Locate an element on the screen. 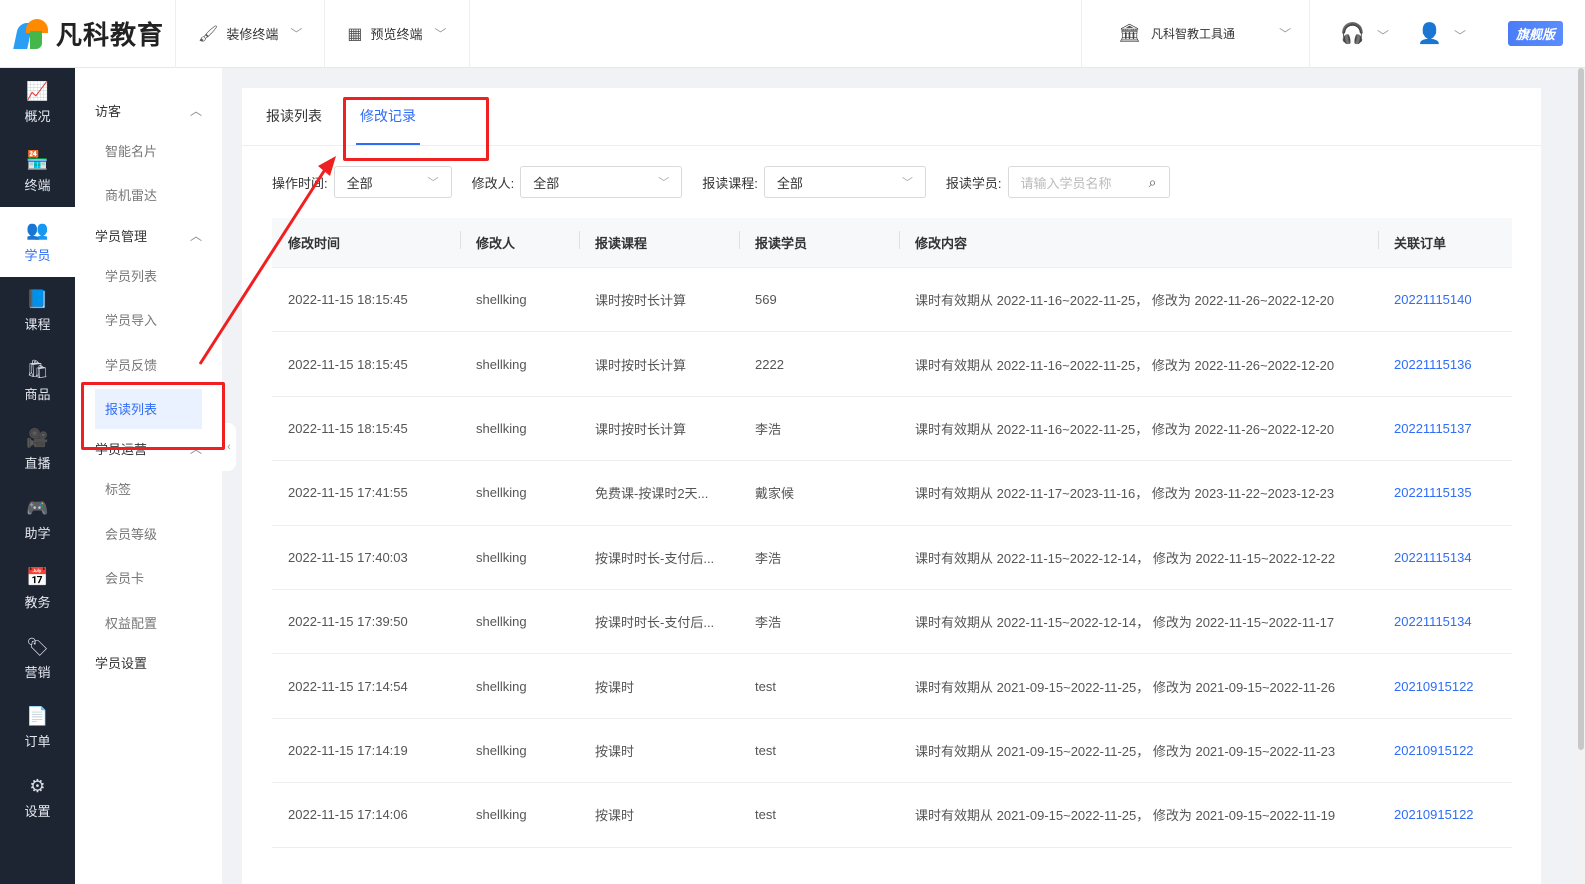  page-scrollbar is located at coordinates (1581, 476).